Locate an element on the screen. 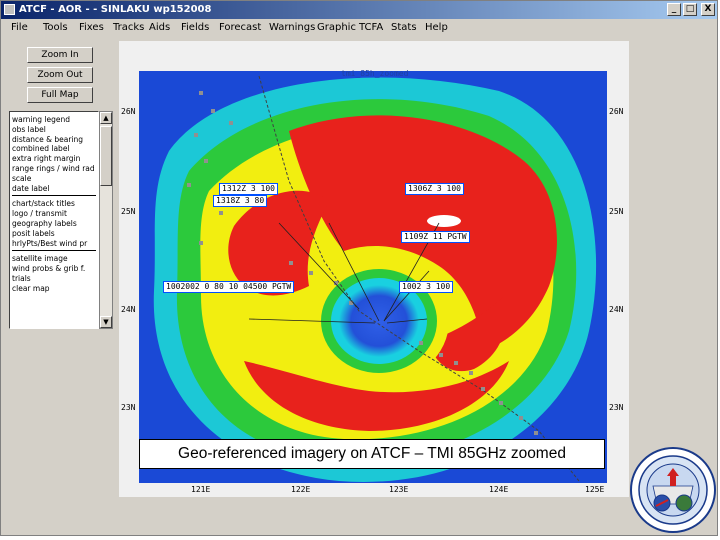 The image size is (720, 540). option-item: combined label is located at coordinates (54, 149).